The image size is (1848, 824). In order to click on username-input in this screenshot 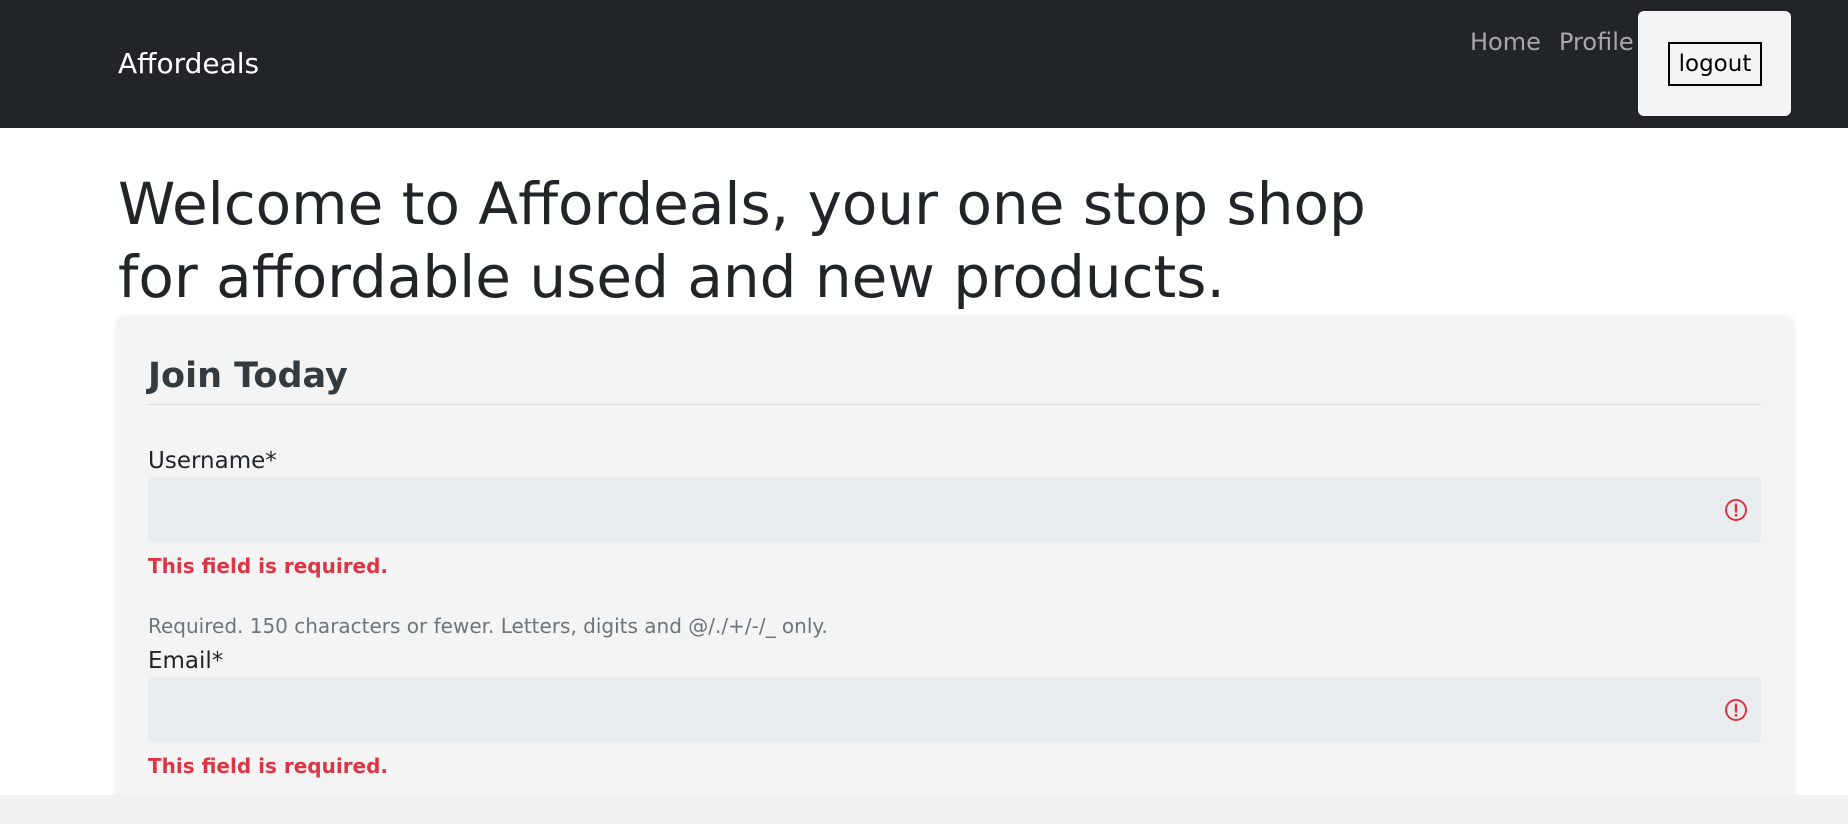, I will do `click(954, 510)`.